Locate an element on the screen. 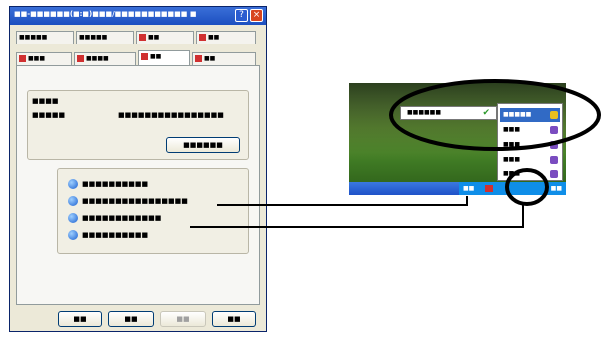 This screenshot has height=338, width=604. menu-highlight-ellipse is located at coordinates (495, 115).